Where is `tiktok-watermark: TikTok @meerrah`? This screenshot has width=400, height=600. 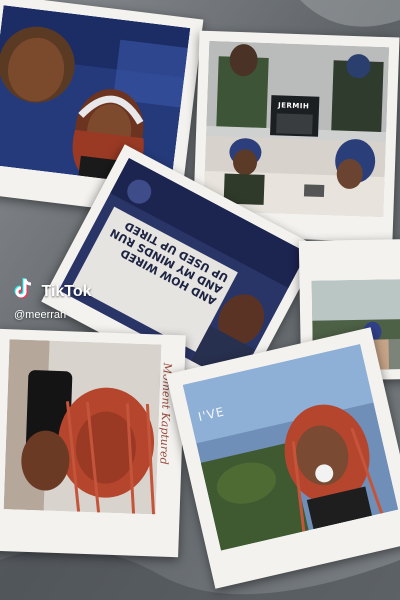 tiktok-watermark: TikTok @meerrah is located at coordinates (53, 299).